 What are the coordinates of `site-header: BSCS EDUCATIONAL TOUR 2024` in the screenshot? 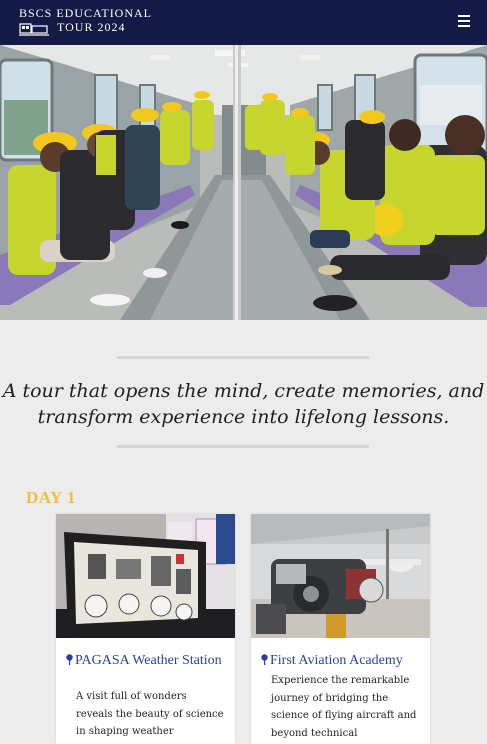 It's located at (243, 22).